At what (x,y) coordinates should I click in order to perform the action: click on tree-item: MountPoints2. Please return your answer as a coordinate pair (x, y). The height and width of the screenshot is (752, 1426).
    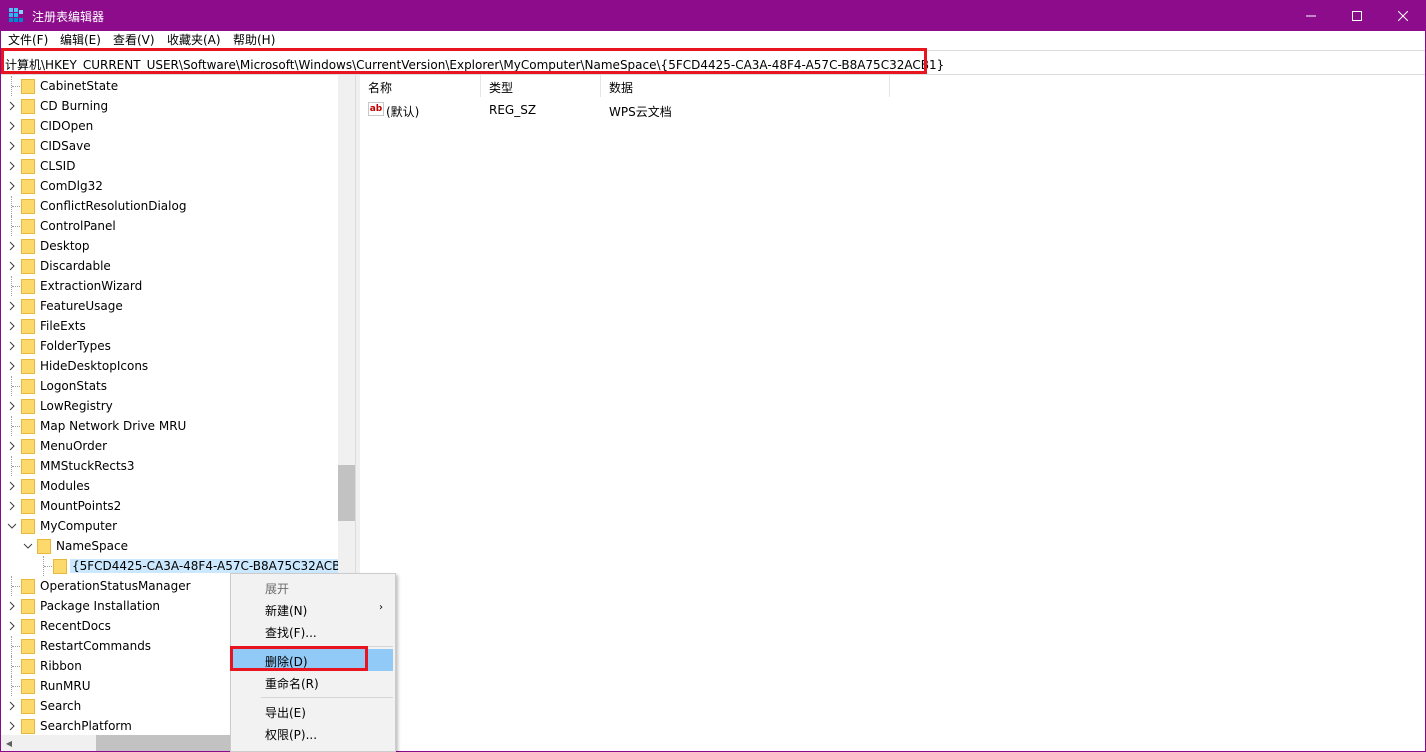
    Looking at the image, I should click on (169, 506).